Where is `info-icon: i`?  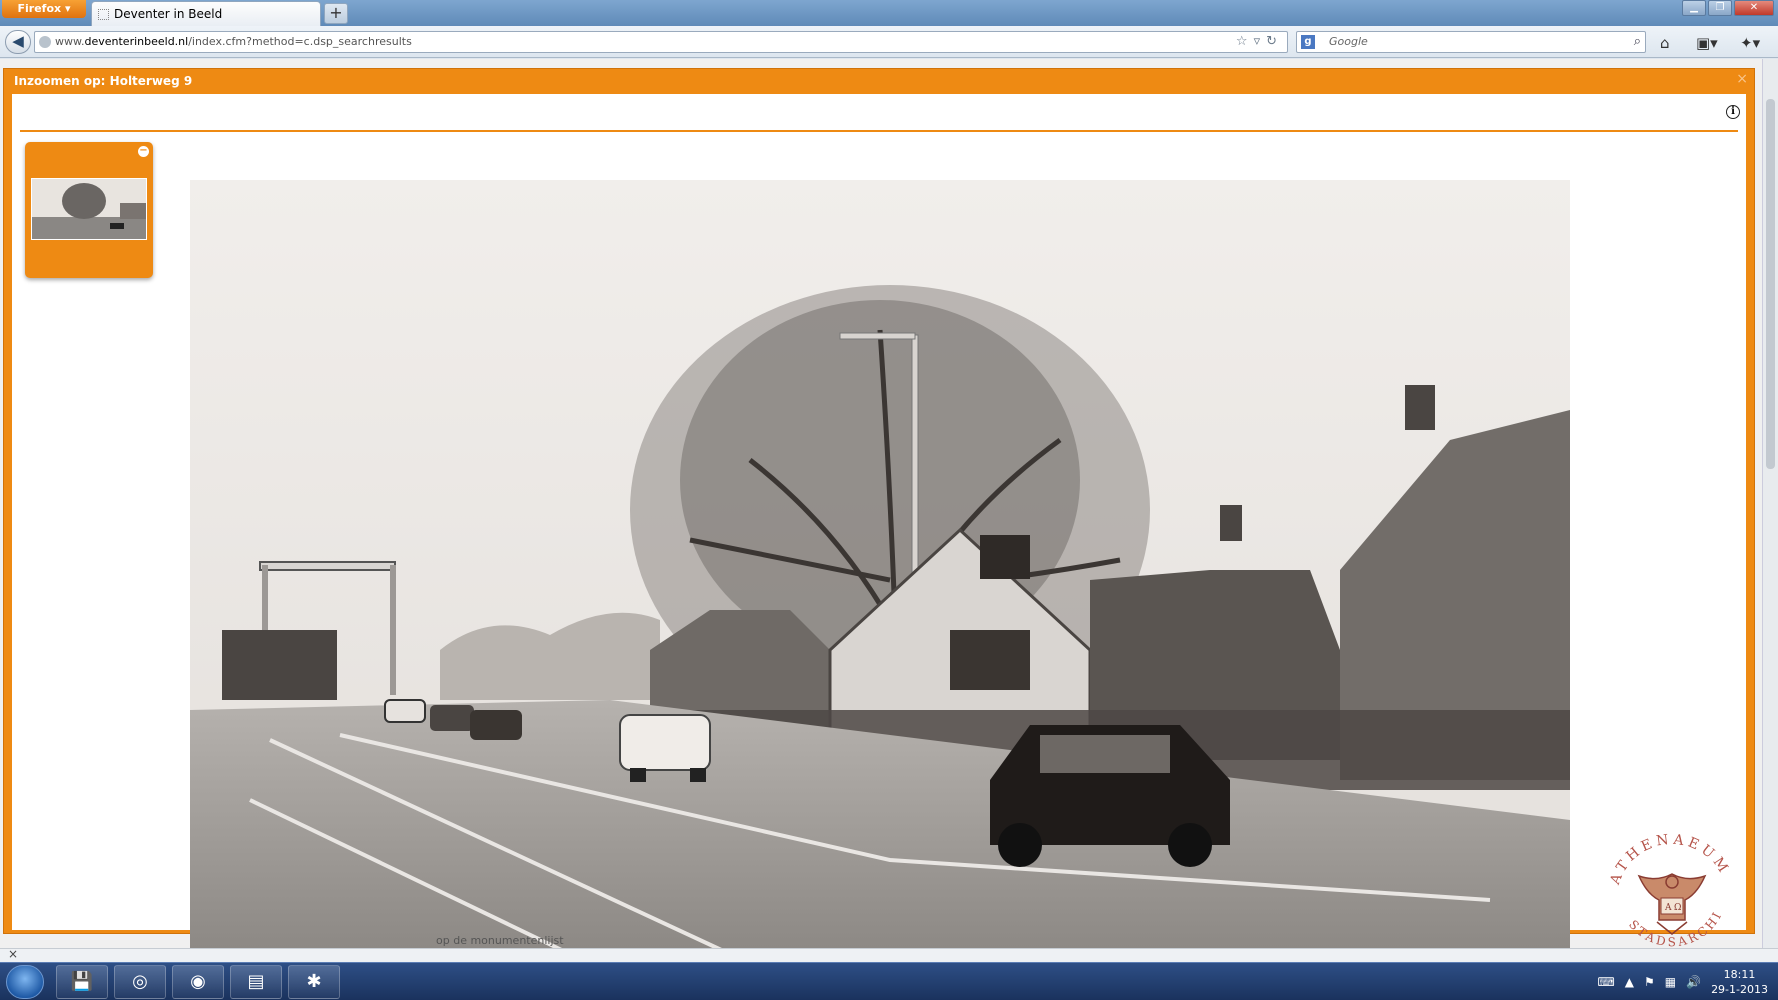 info-icon: i is located at coordinates (1733, 112).